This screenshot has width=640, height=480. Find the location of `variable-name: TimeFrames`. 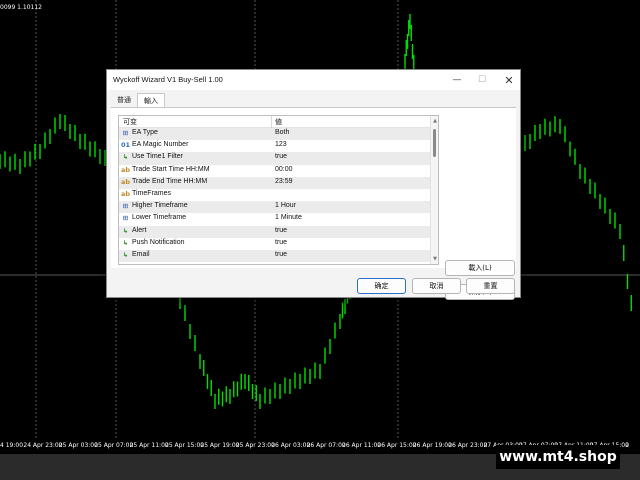

variable-name: TimeFrames is located at coordinates (152, 193).